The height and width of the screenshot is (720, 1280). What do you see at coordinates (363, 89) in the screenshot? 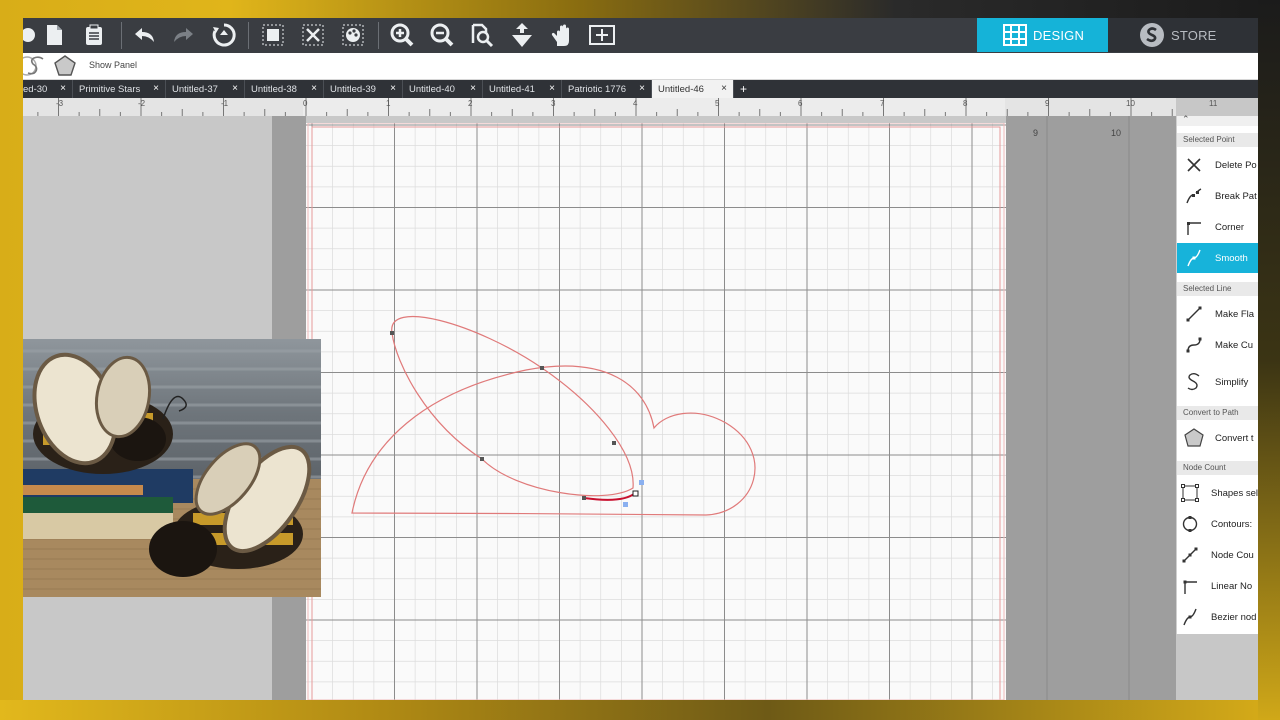
I see `tab-untitled-39: Untitled-39 ×` at bounding box center [363, 89].